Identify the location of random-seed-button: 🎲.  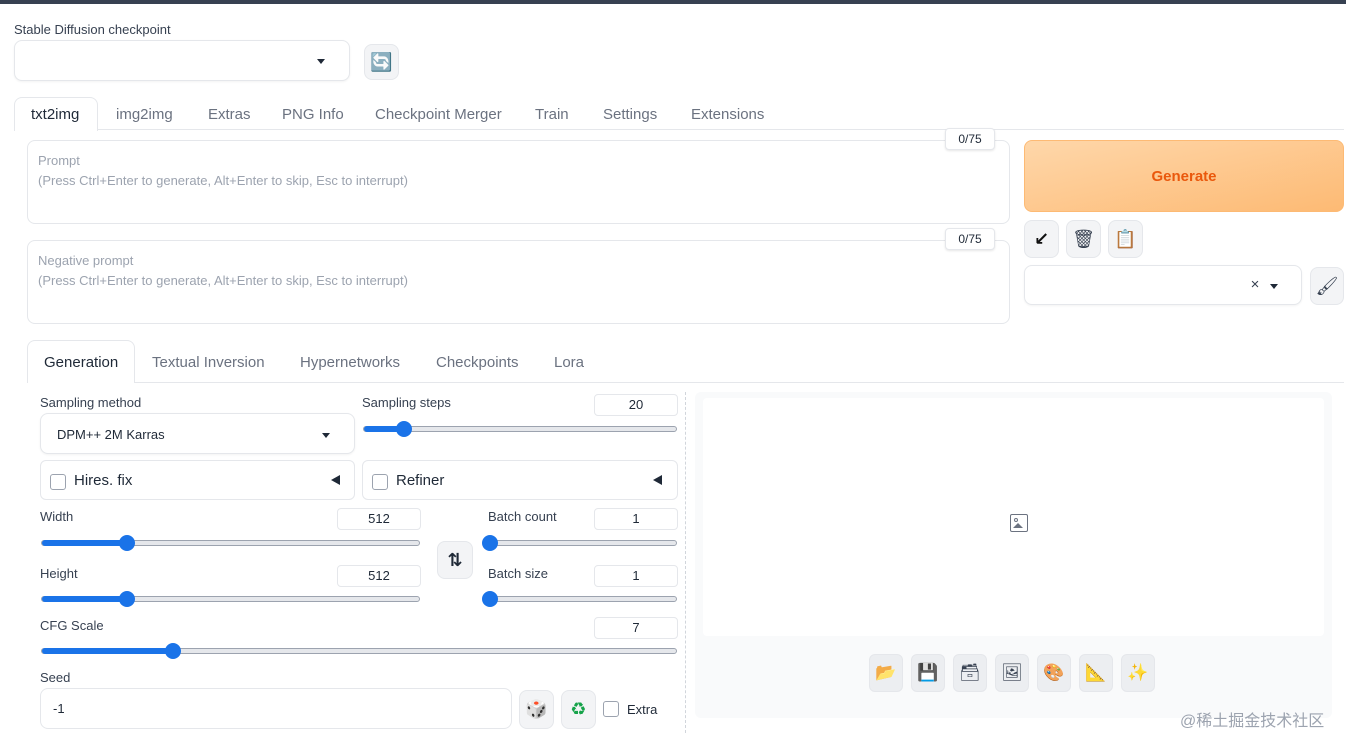
(536, 709).